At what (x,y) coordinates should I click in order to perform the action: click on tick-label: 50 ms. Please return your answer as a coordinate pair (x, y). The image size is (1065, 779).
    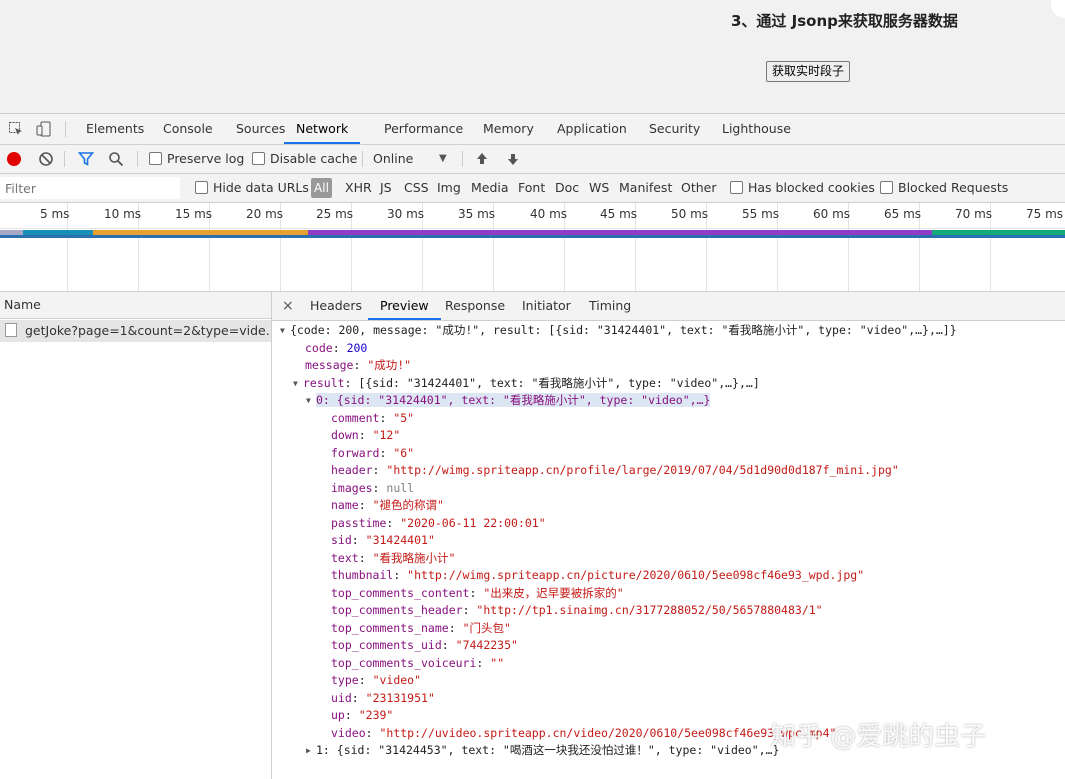
    Looking at the image, I should click on (690, 214).